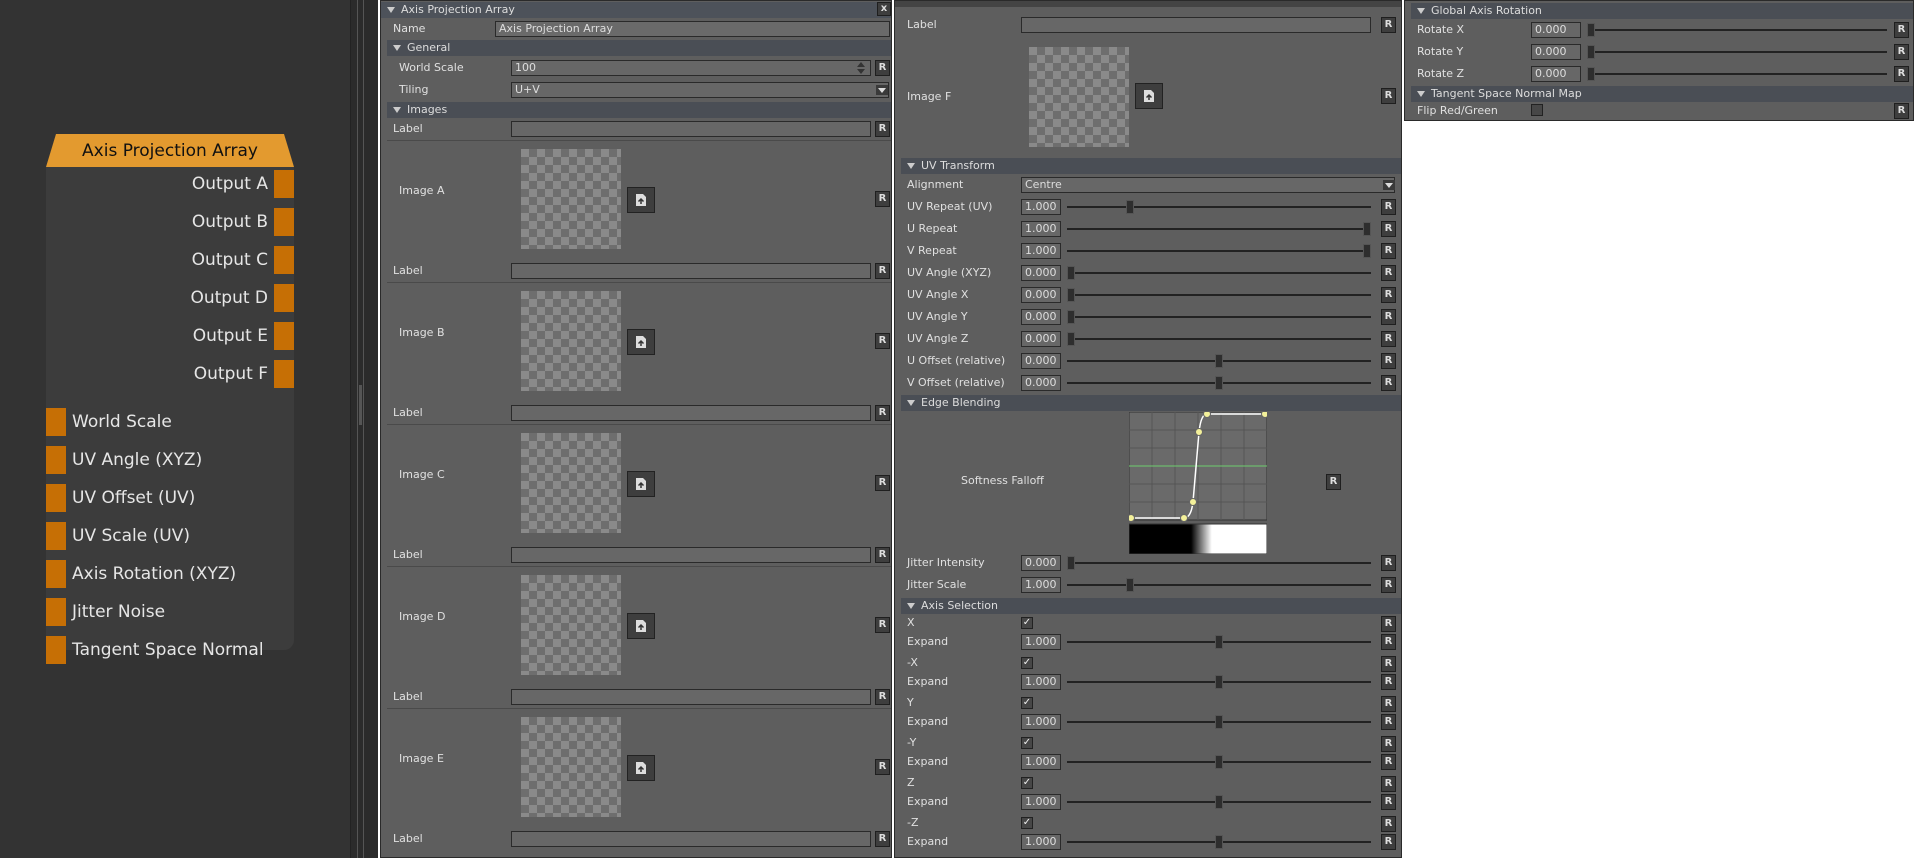 The image size is (1914, 858). Describe the element at coordinates (1151, 403) in the screenshot. I see `section-edge-blending: Edge Blending` at that location.